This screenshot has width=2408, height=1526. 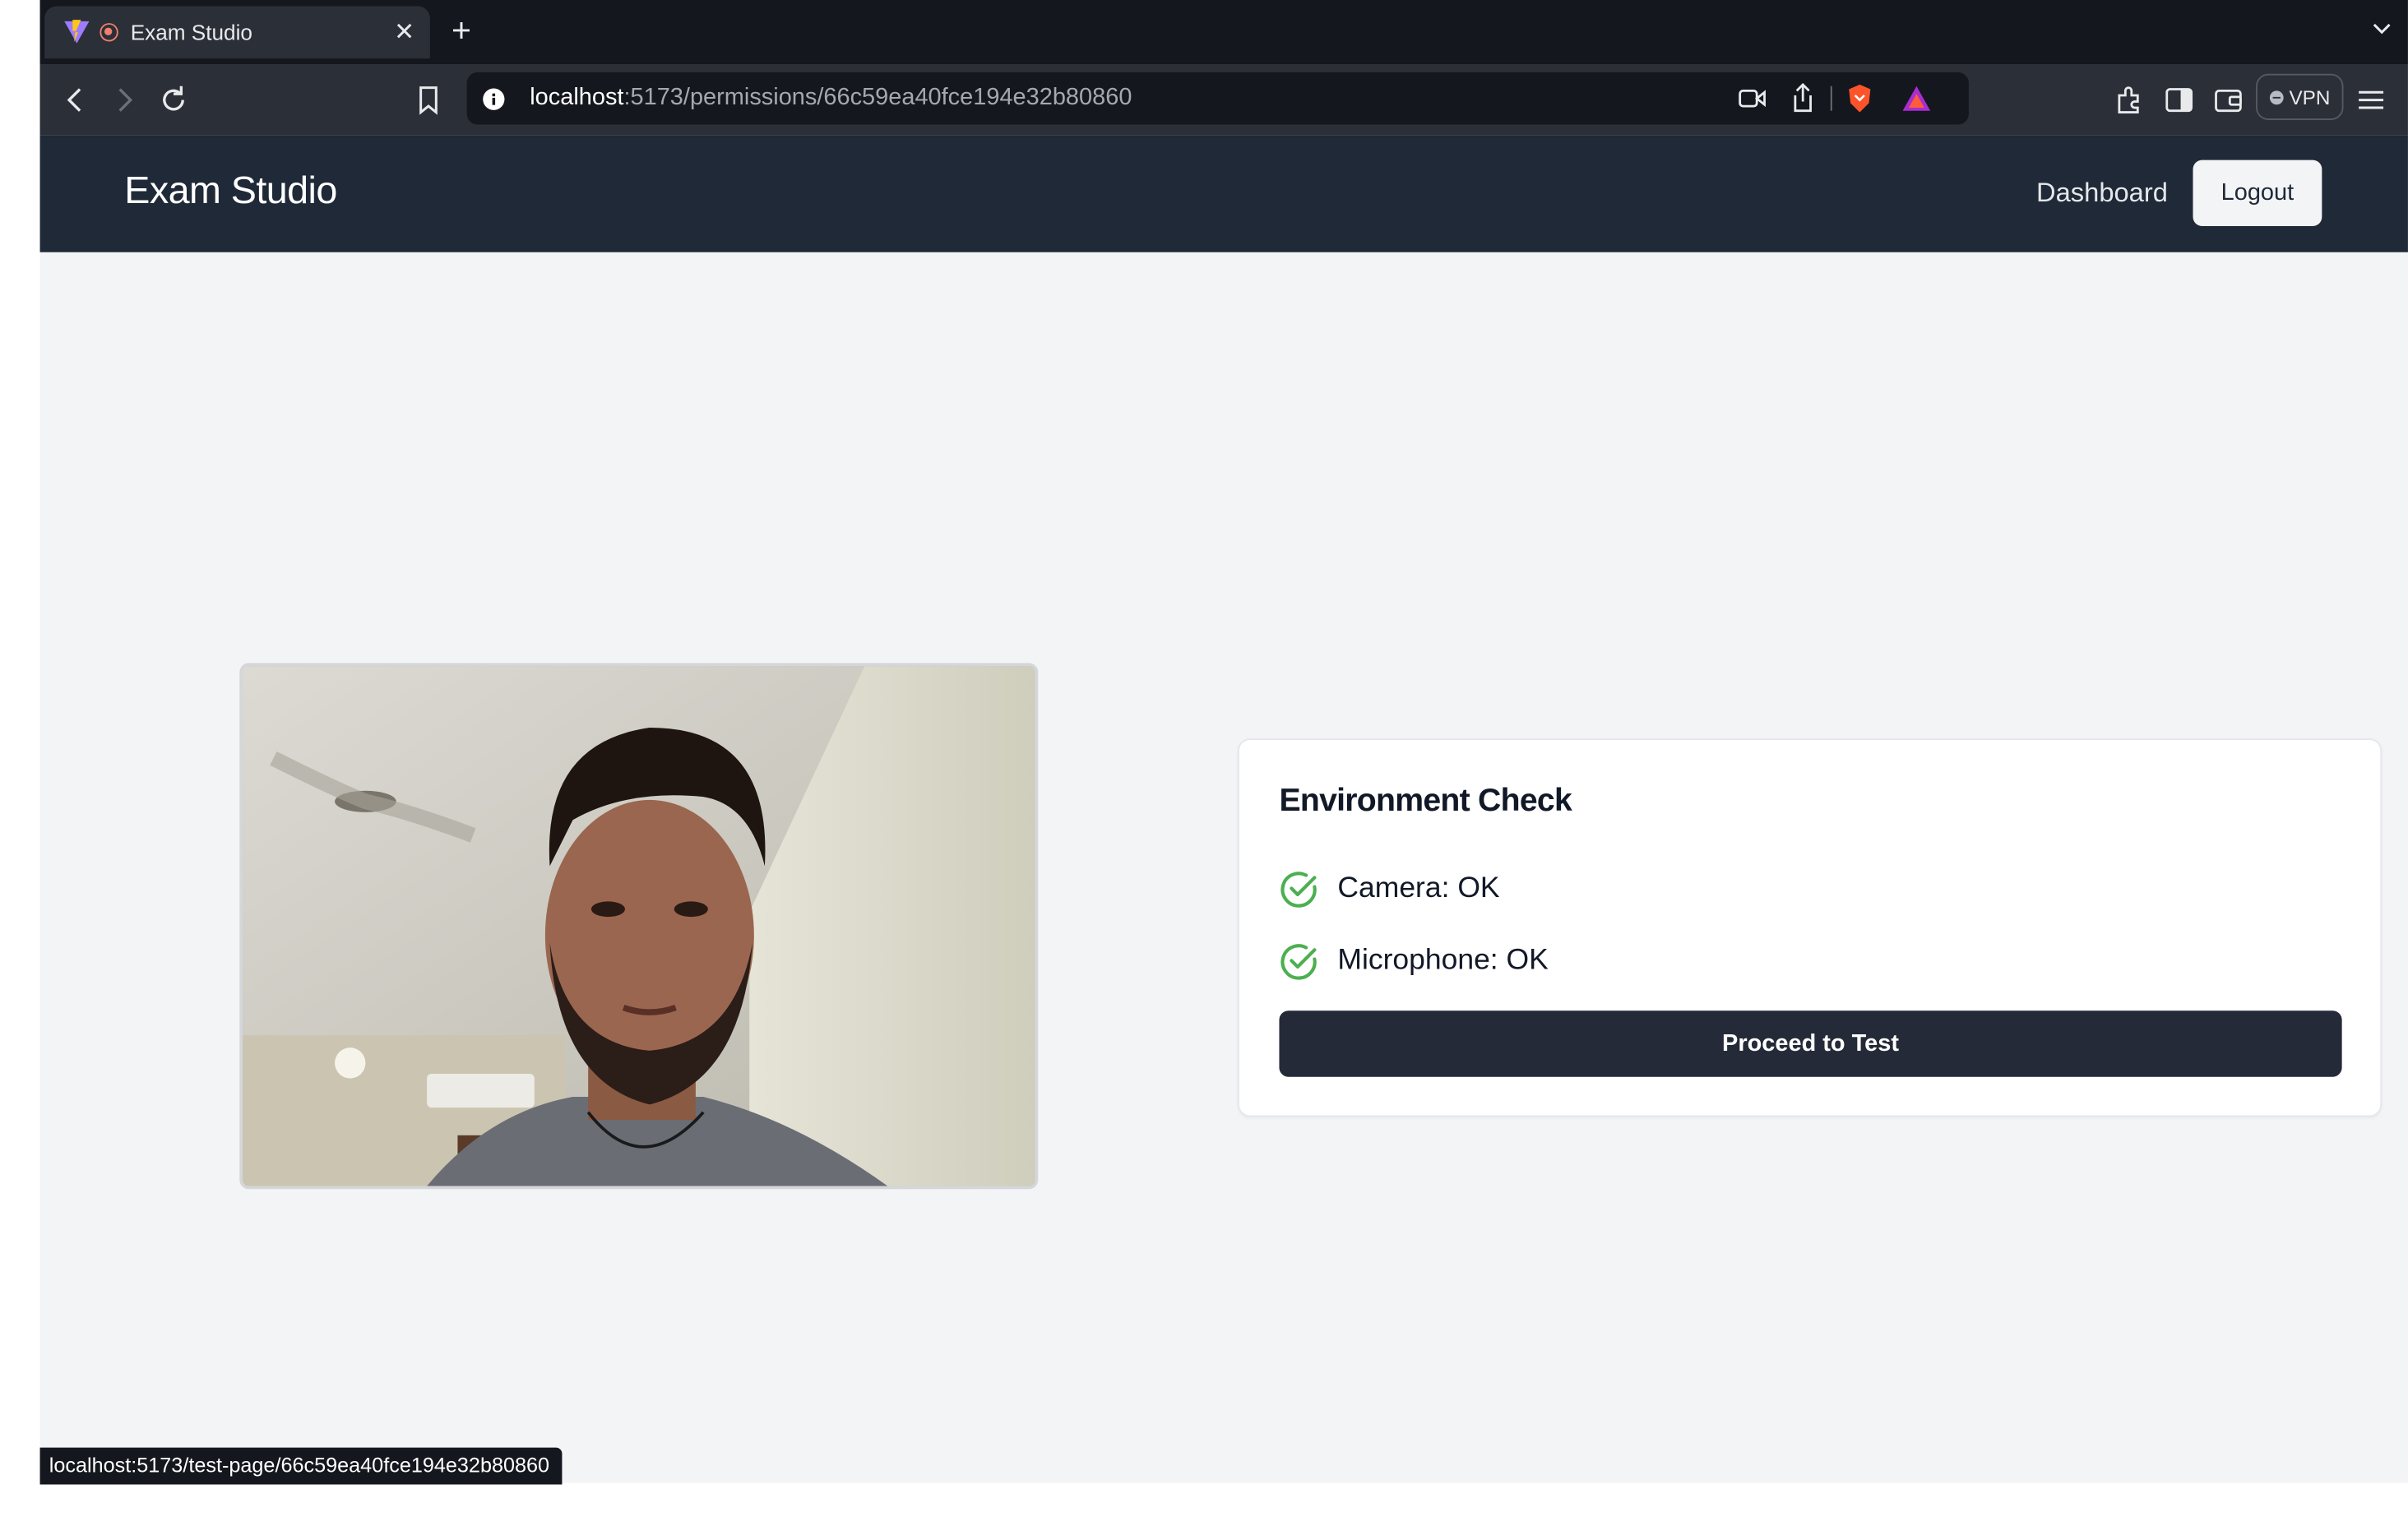 I want to click on tab-title: Exam Studio, so click(x=191, y=32).